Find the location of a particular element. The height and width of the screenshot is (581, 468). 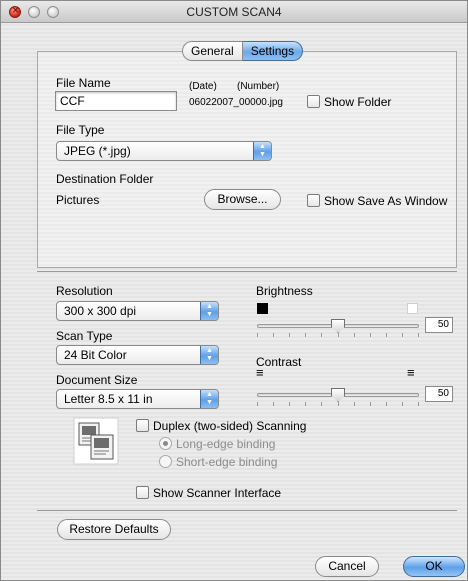

destination-folder-label: Destination Folder is located at coordinates (105, 179).